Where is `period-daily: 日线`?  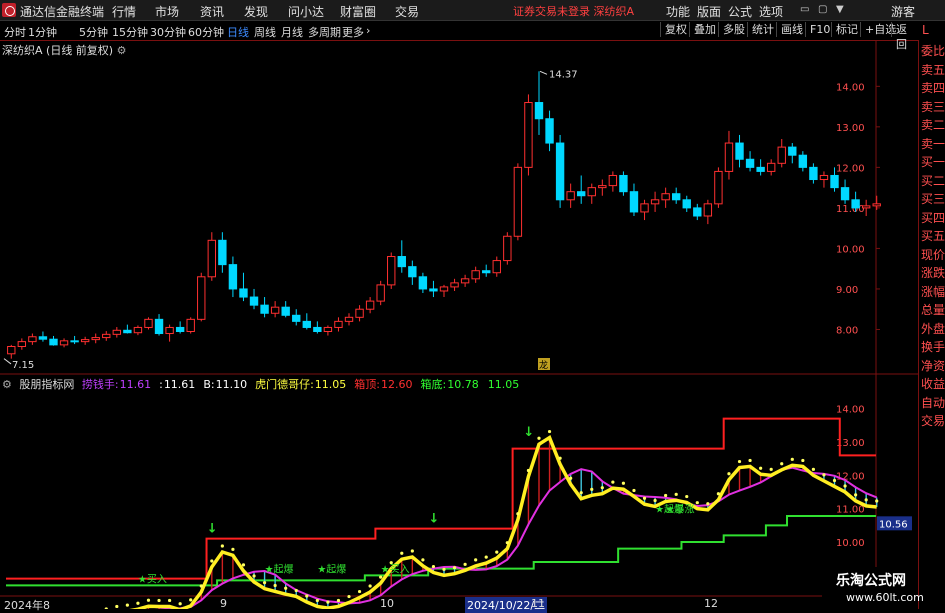 period-daily: 日线 is located at coordinates (238, 32).